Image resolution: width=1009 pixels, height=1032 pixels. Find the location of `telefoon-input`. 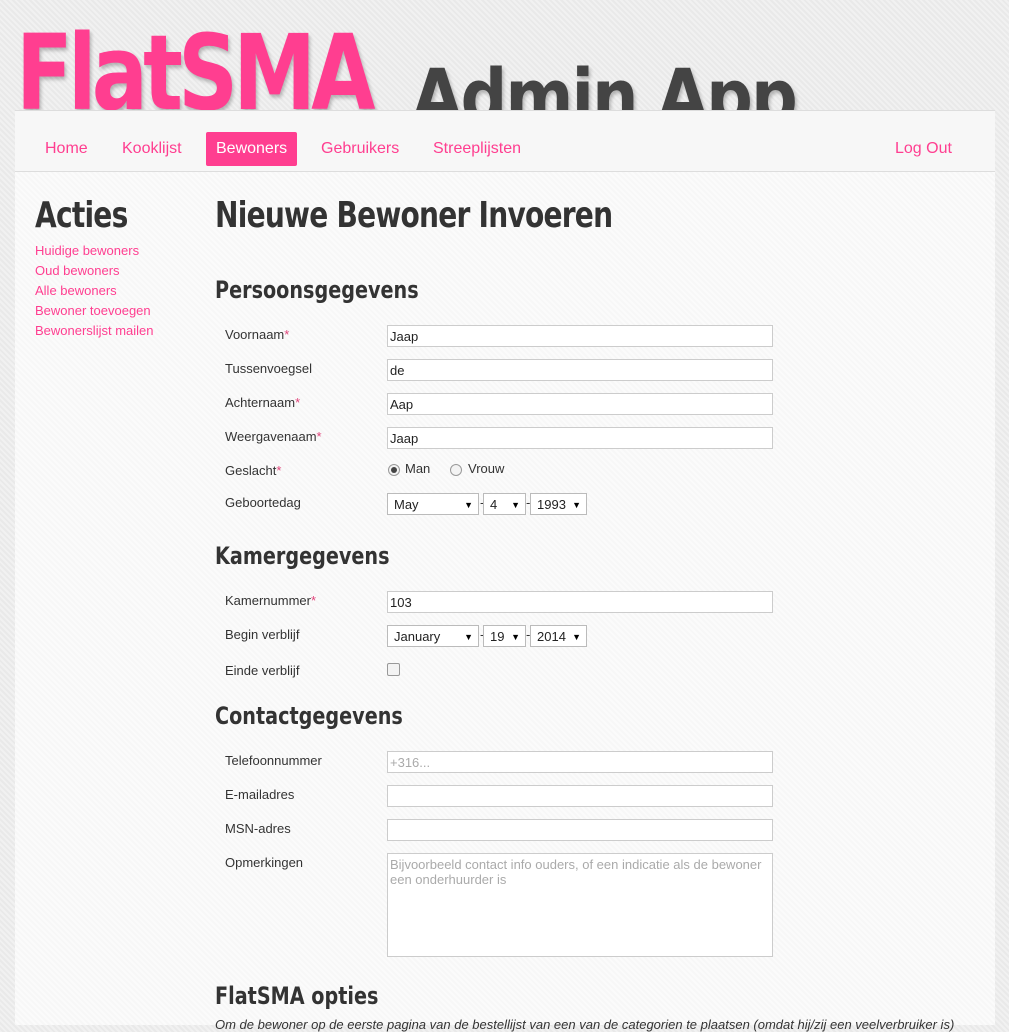

telefoon-input is located at coordinates (580, 762).